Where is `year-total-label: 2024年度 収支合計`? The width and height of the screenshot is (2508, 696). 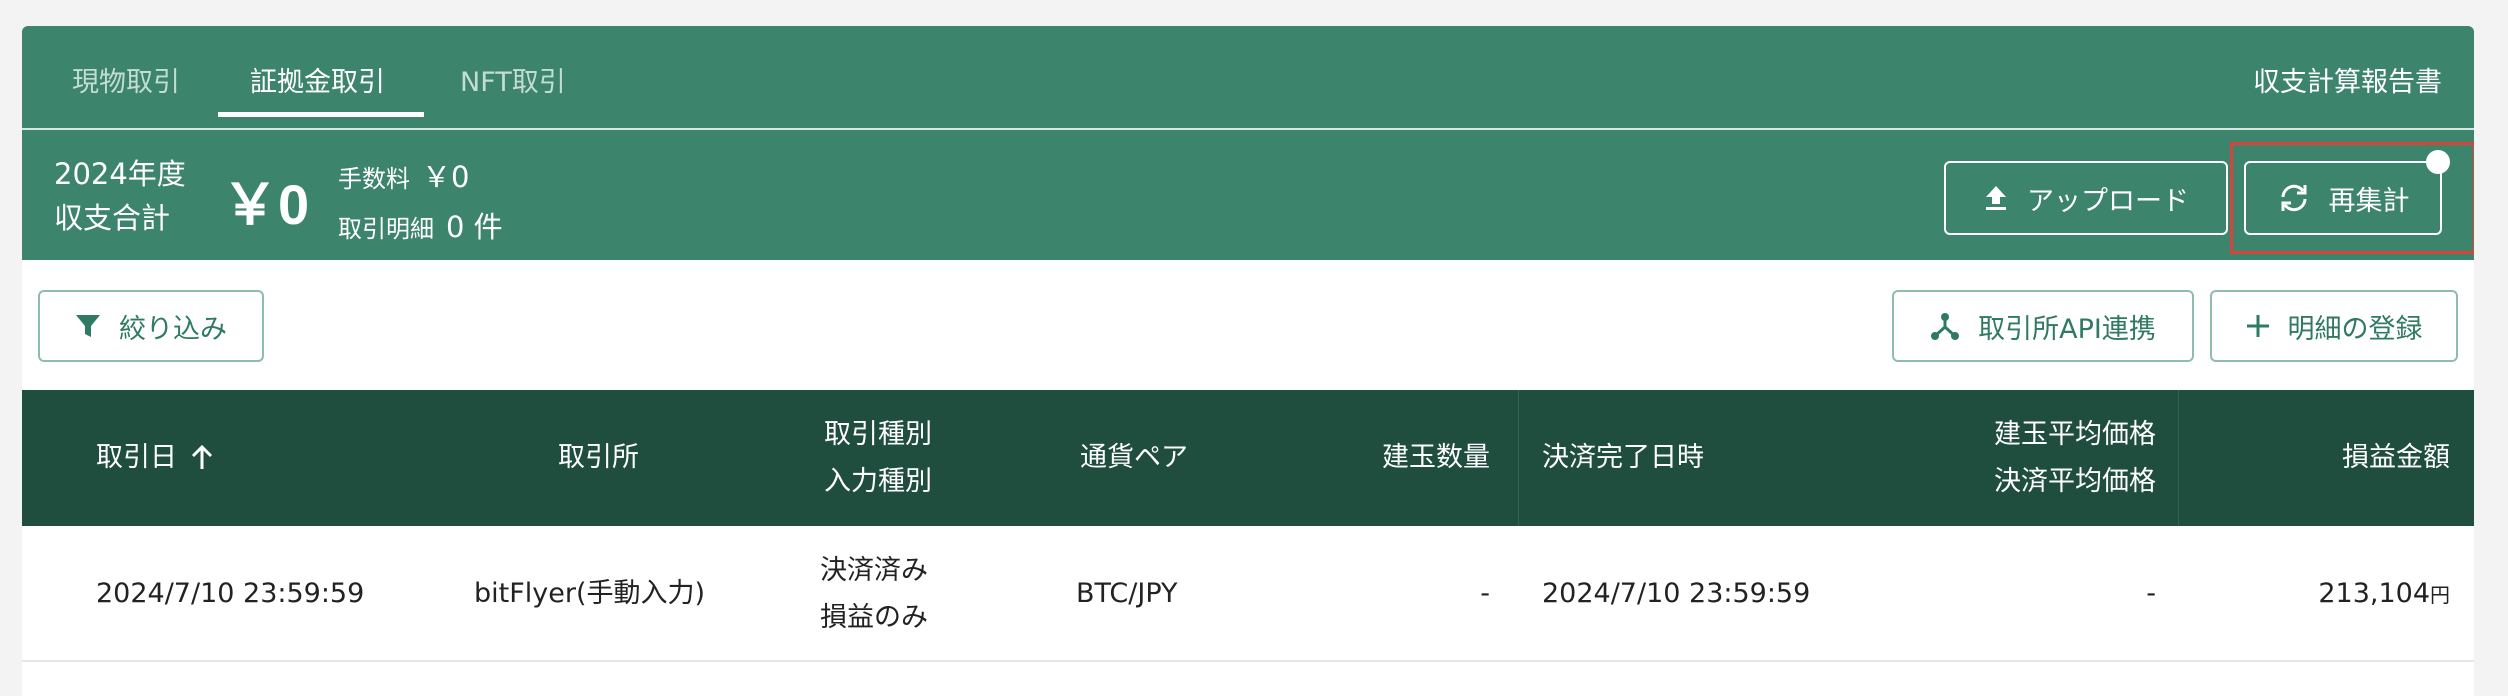 year-total-label: 2024年度 収支合計 is located at coordinates (120, 196).